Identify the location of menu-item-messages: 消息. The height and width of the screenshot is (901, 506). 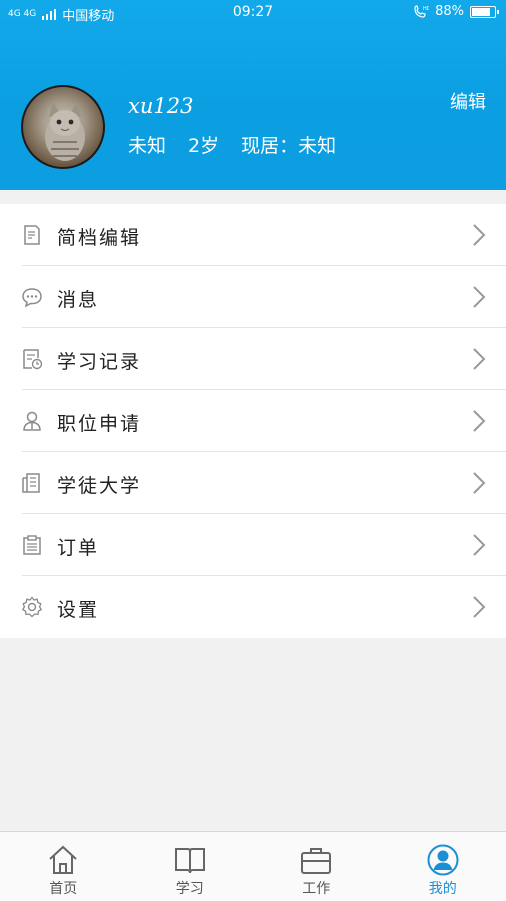
(253, 297).